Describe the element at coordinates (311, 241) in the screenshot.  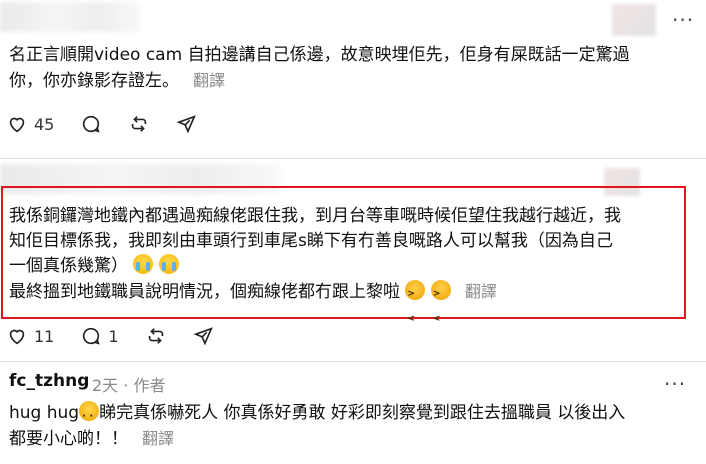
I see `comment-line: 知佢目標係我，我即刻由車頭行到車尾s睇下有冇善良嘅路人可以幫我（因為自己` at that location.